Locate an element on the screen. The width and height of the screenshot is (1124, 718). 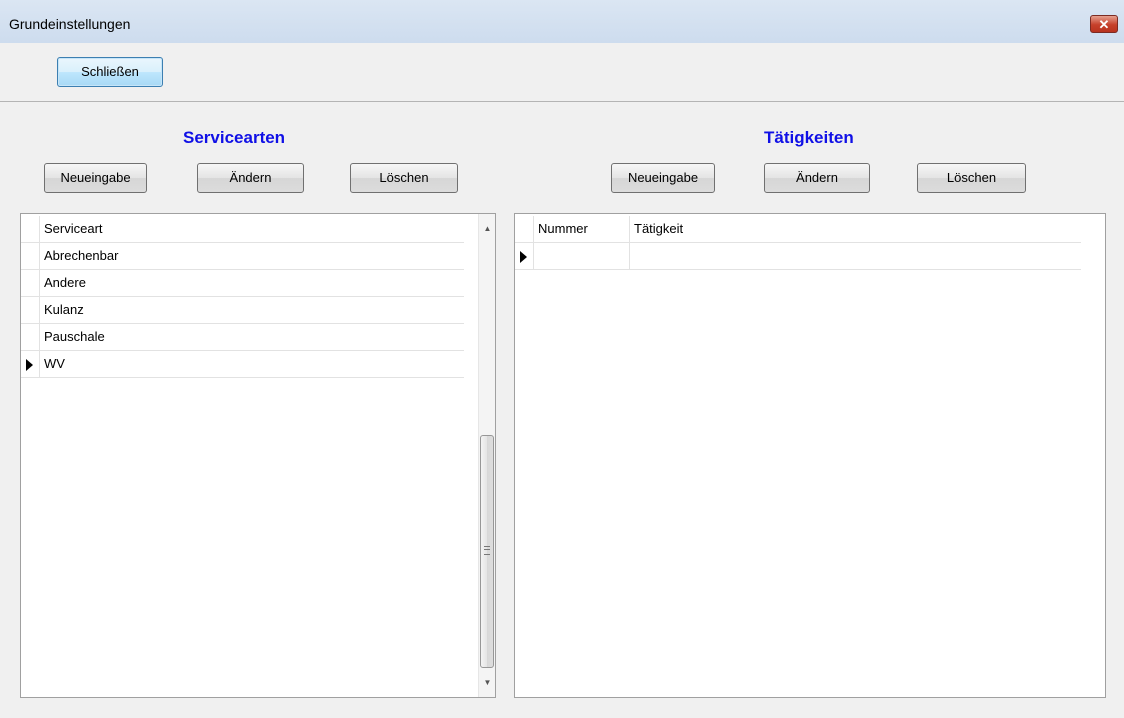
window-title: Grundeinstellungen is located at coordinates (70, 24).